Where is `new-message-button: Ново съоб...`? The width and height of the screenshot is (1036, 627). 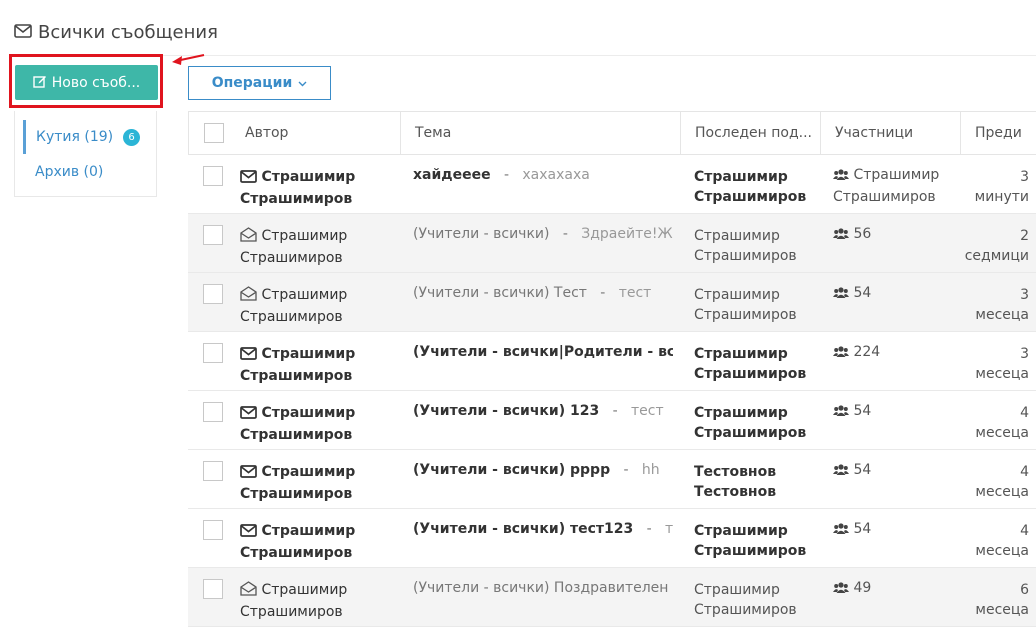 new-message-button: Ново съоб... is located at coordinates (86, 82).